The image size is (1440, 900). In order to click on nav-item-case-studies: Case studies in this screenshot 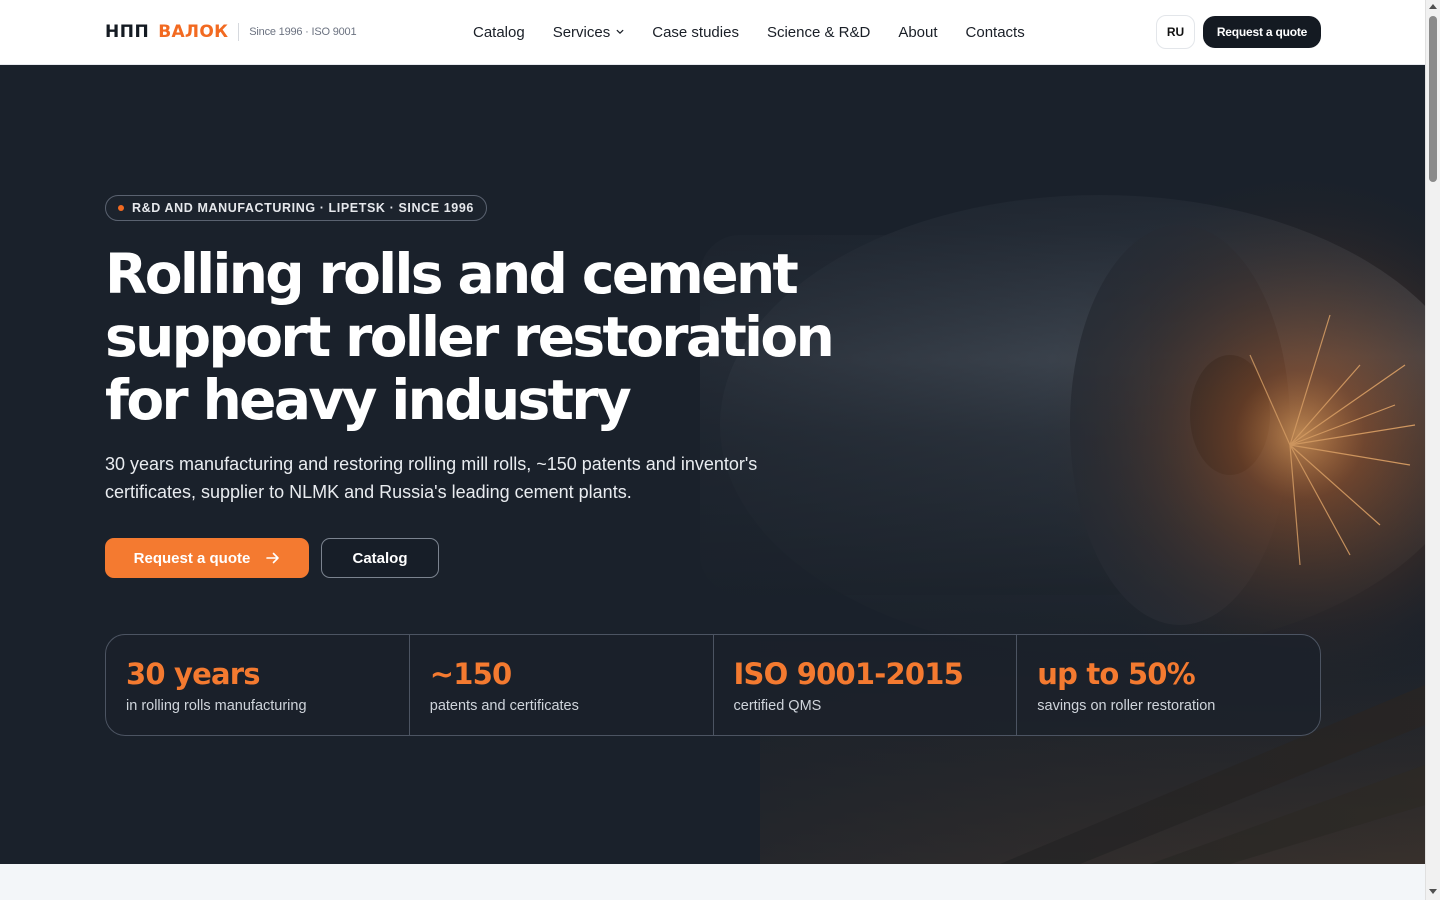, I will do `click(695, 32)`.